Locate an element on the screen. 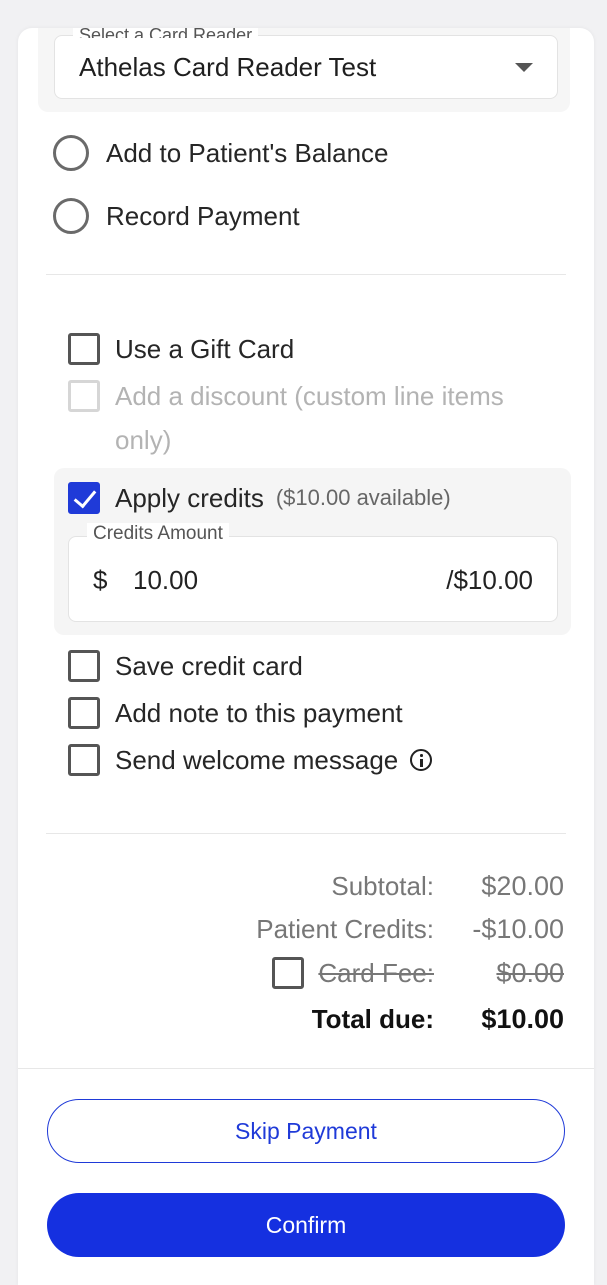 The width and height of the screenshot is (607, 1285). credits-available: ($10.00 available) is located at coordinates (363, 497).